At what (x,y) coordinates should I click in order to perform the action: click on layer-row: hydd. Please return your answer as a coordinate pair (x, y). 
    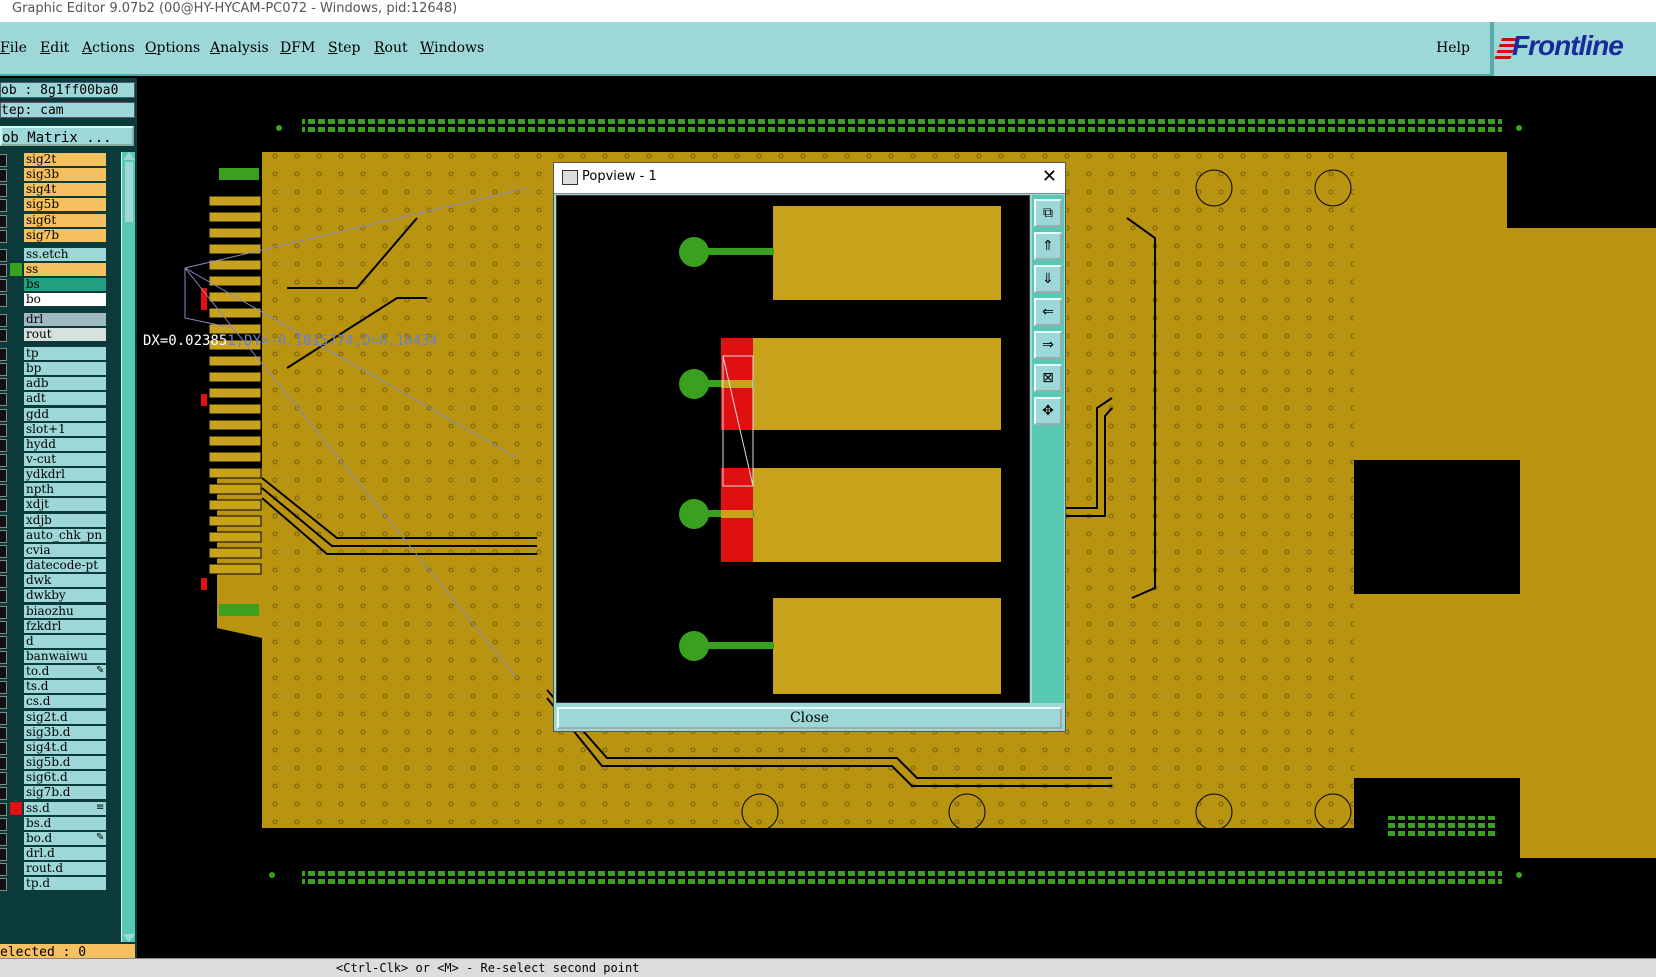
    Looking at the image, I should click on (59, 444).